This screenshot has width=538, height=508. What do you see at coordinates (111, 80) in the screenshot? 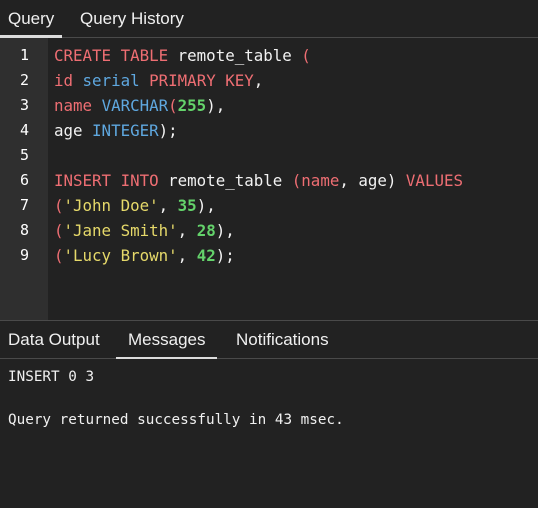
I see `code-token: serial` at bounding box center [111, 80].